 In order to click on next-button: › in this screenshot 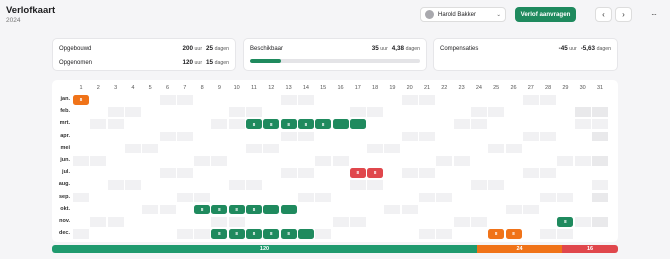, I will do `click(623, 14)`.